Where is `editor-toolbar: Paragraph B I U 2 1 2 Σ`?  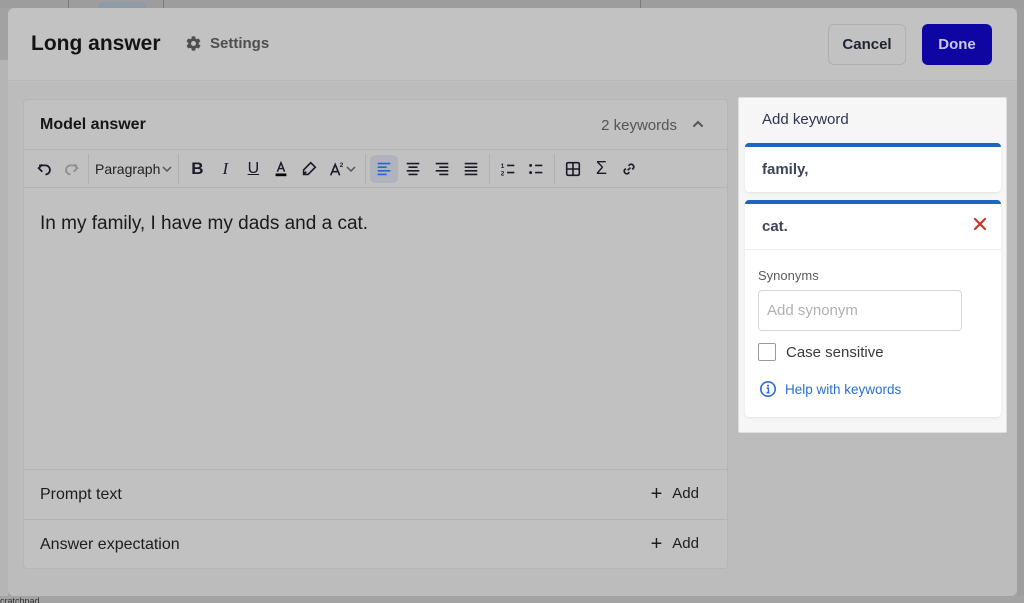
editor-toolbar: Paragraph B I U 2 1 2 Σ is located at coordinates (375, 169).